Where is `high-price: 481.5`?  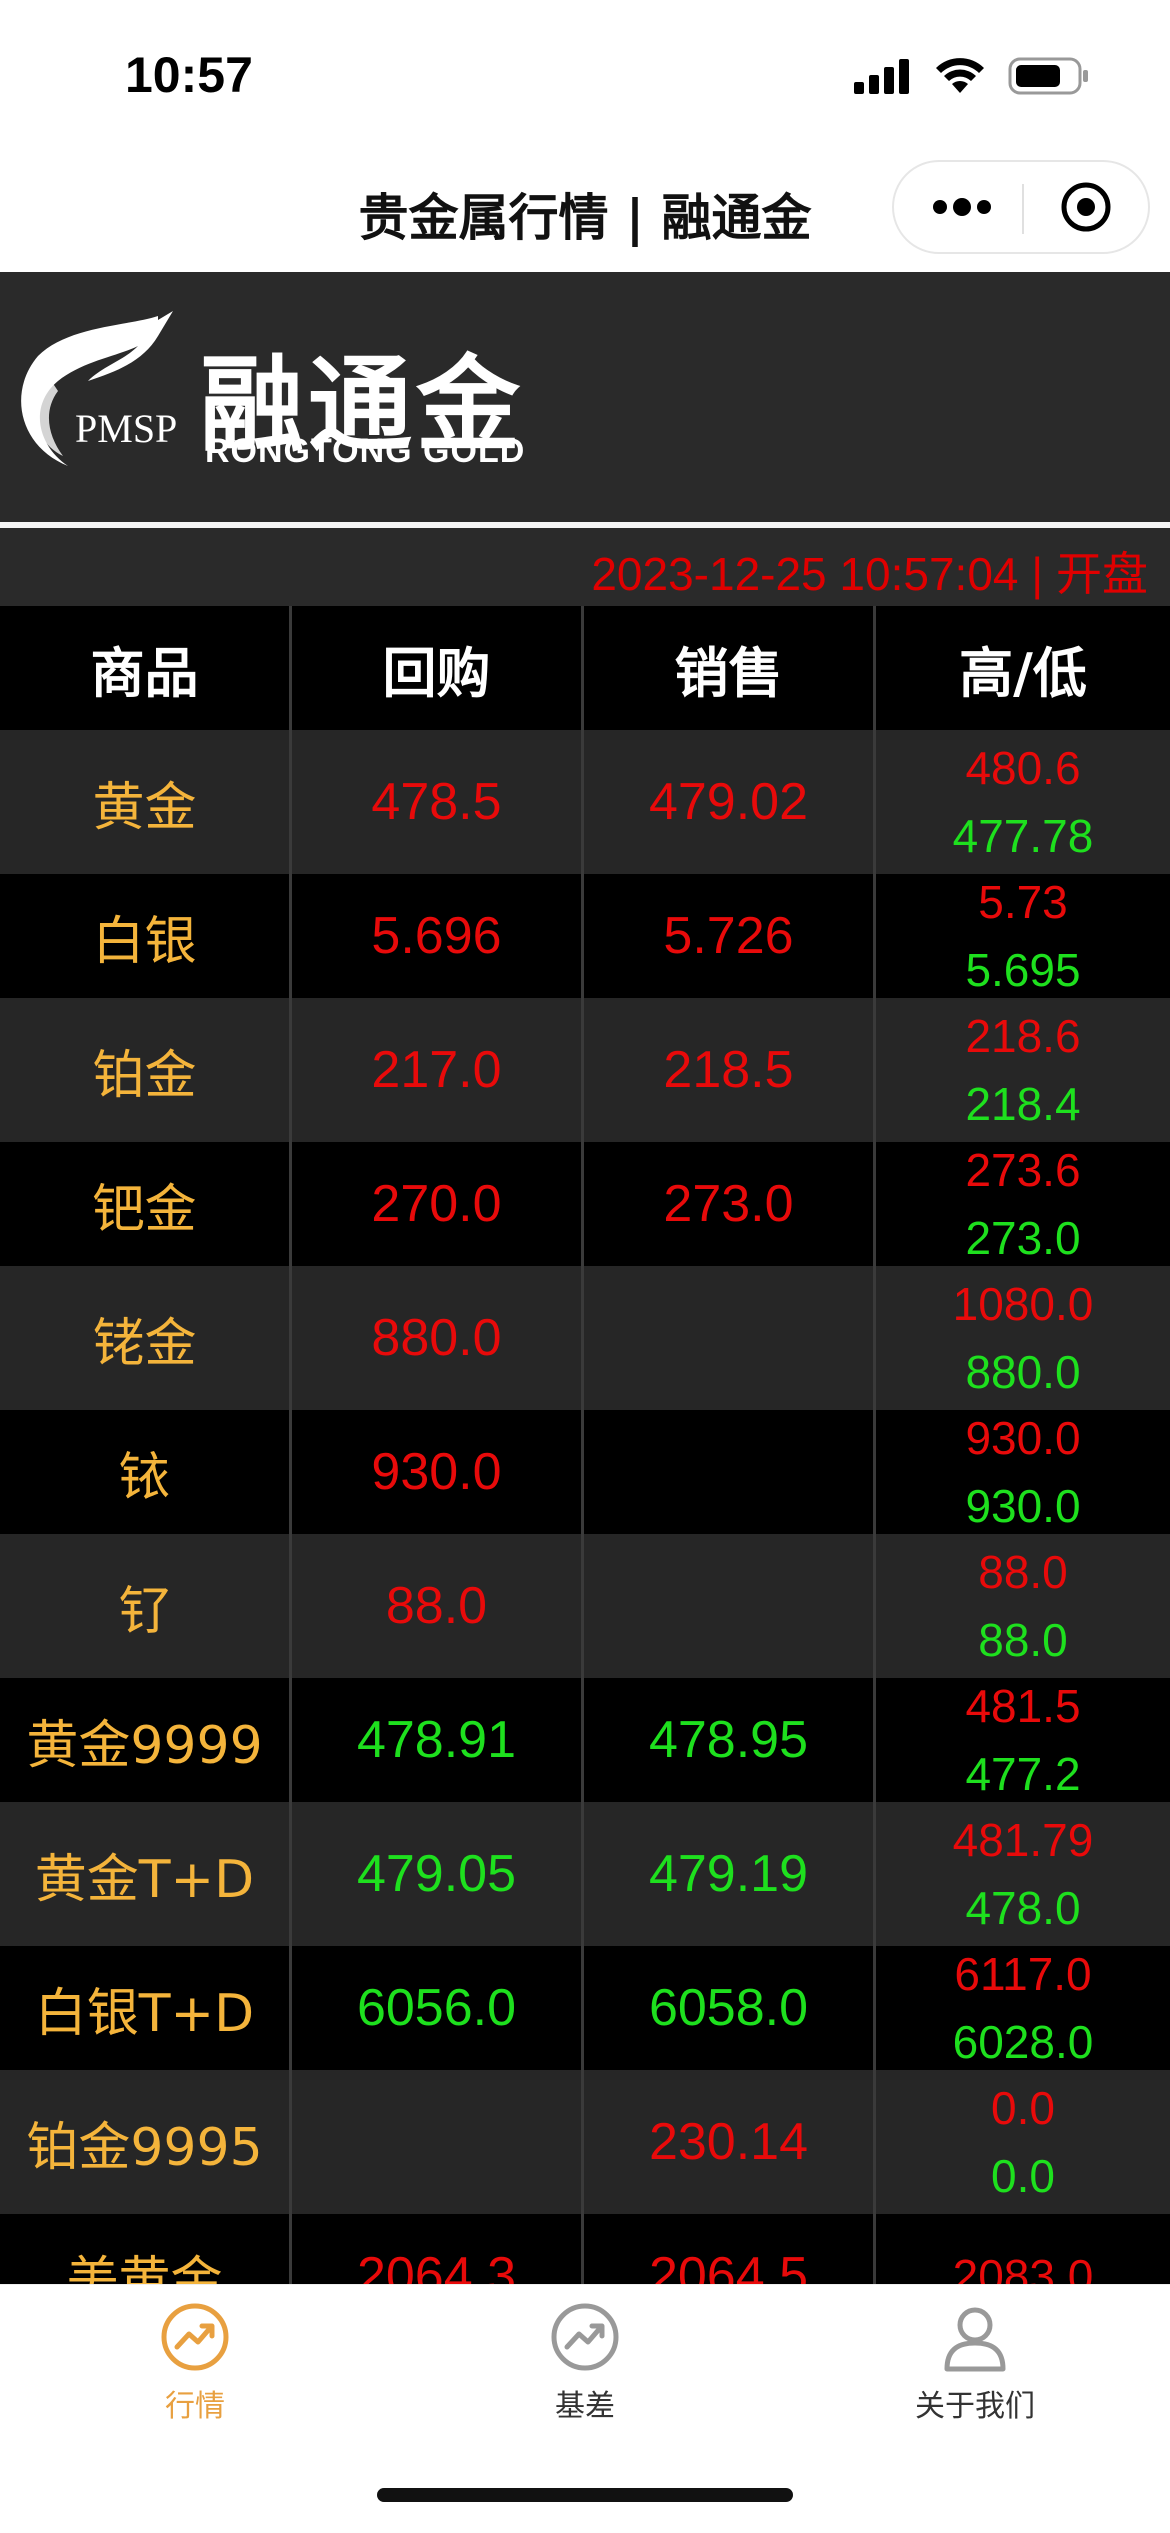 high-price: 481.5 is located at coordinates (1023, 1706).